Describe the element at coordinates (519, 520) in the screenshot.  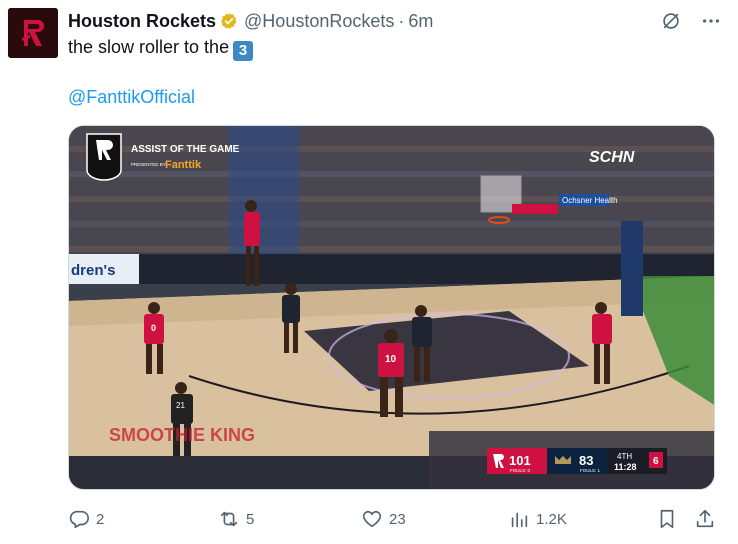
I see `views-icon` at that location.